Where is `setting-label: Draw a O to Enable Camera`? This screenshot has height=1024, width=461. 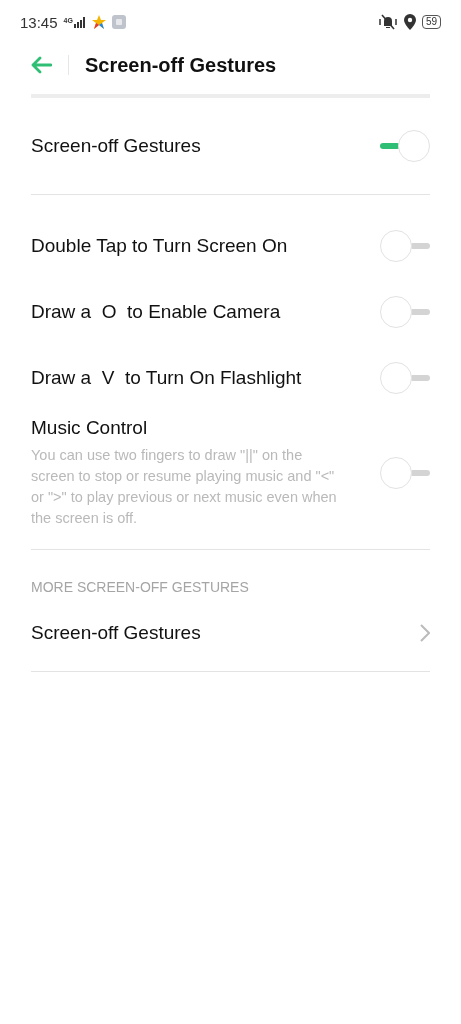
setting-label: Draw a O to Enable Camera is located at coordinates (156, 312).